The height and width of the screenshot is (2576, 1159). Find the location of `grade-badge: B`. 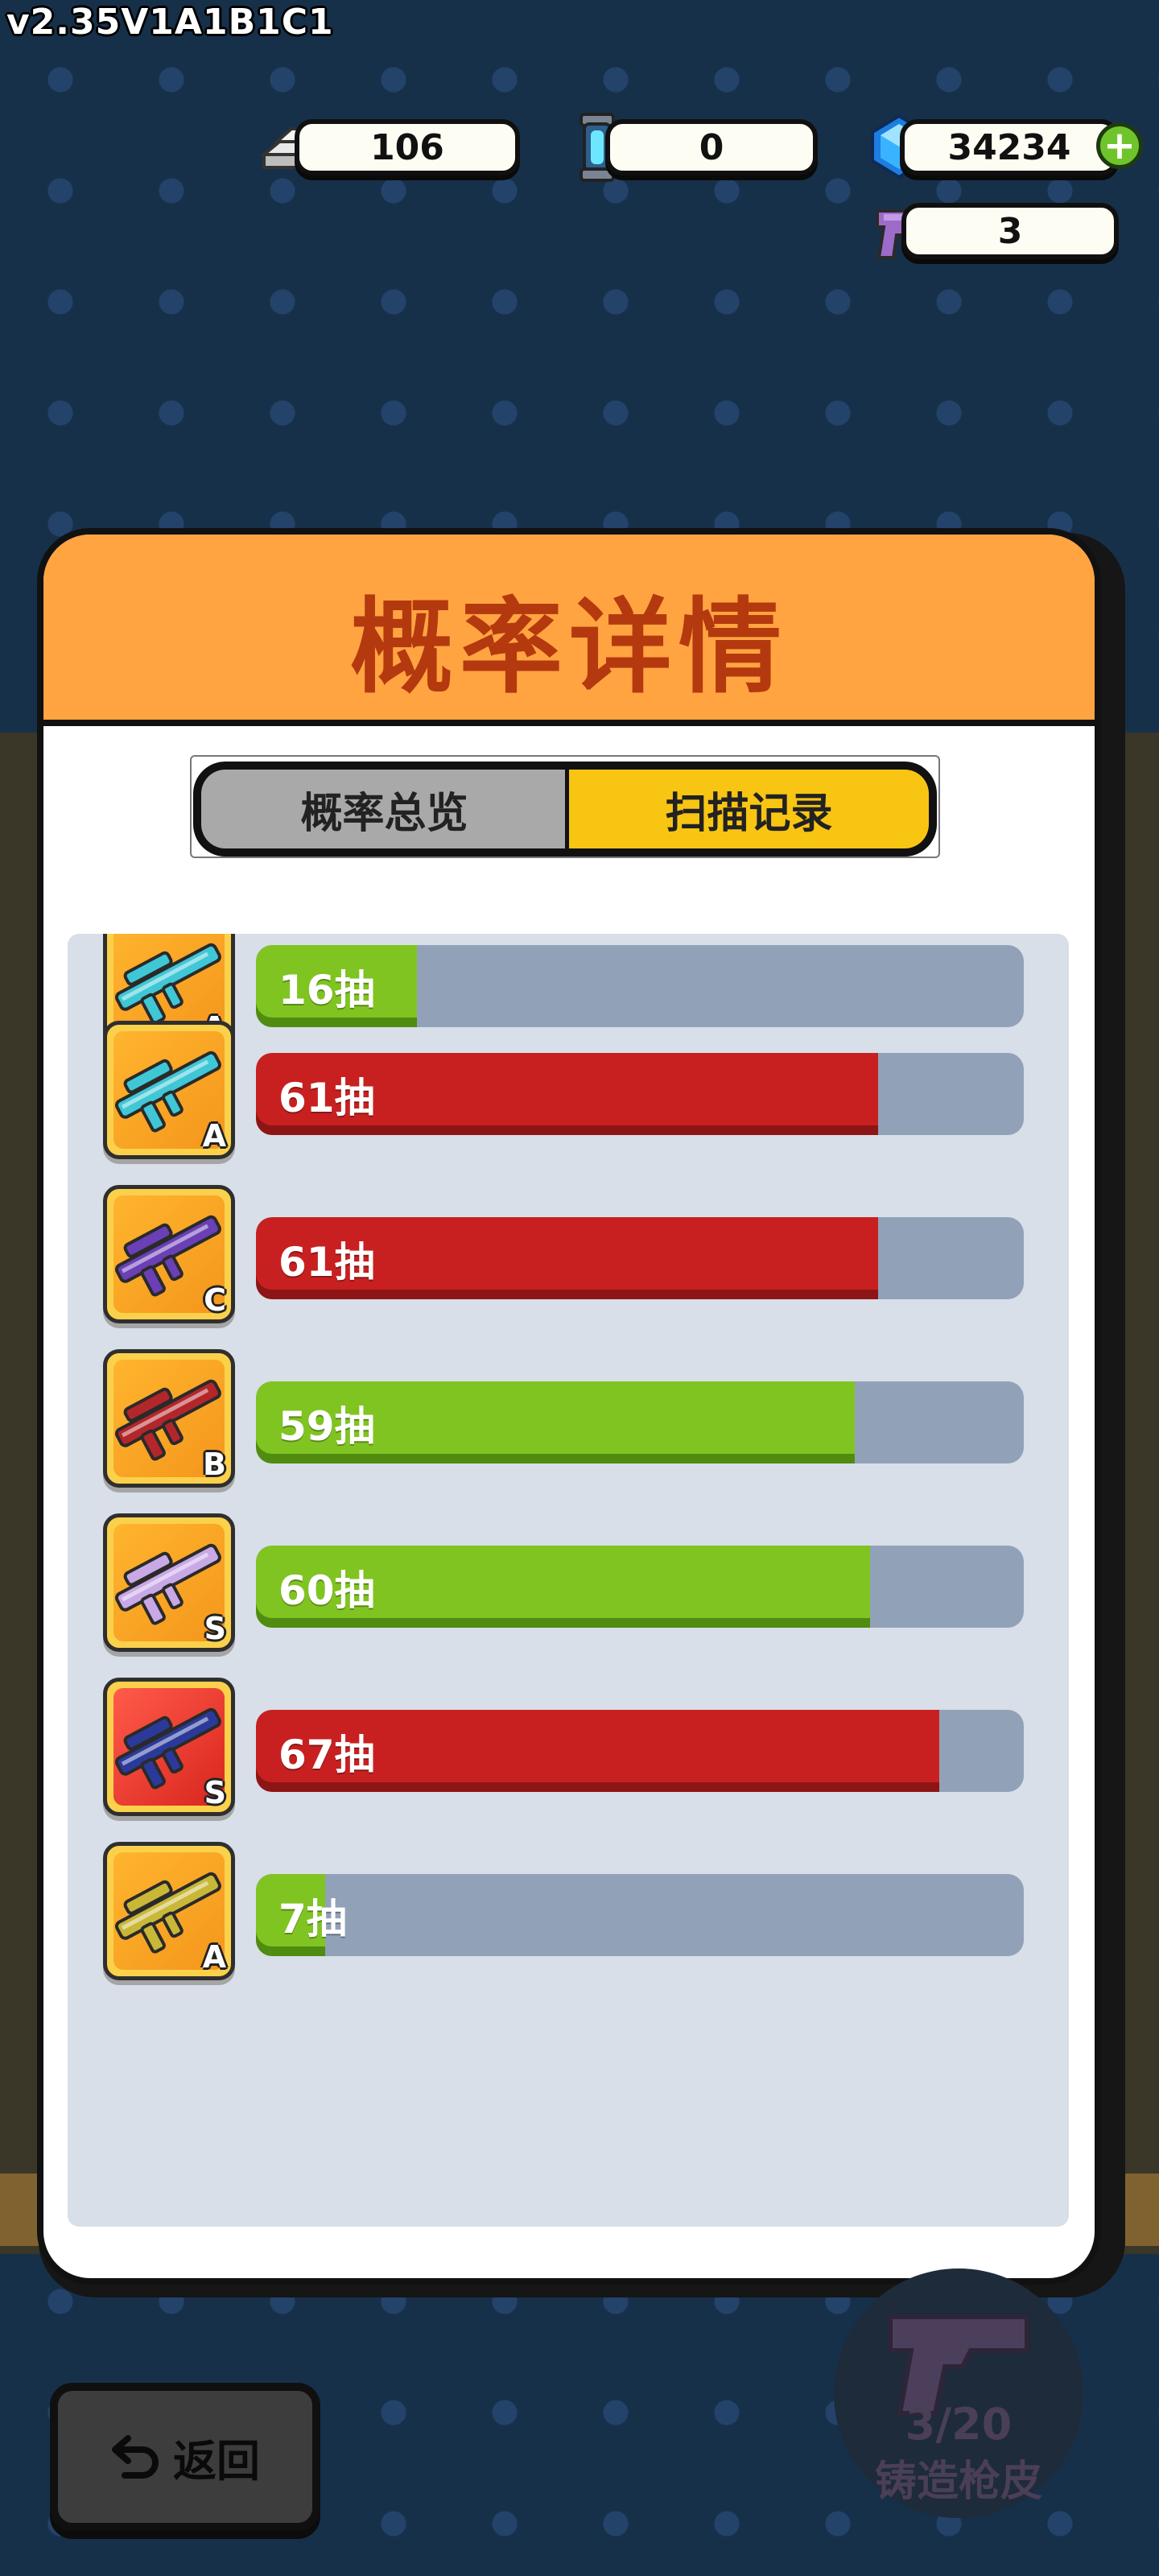

grade-badge: B is located at coordinates (214, 1464).